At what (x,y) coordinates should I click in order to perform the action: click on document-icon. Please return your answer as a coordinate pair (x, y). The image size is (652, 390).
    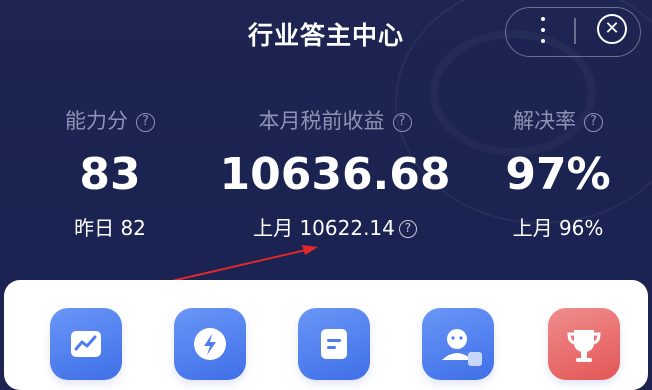
    Looking at the image, I should click on (334, 344).